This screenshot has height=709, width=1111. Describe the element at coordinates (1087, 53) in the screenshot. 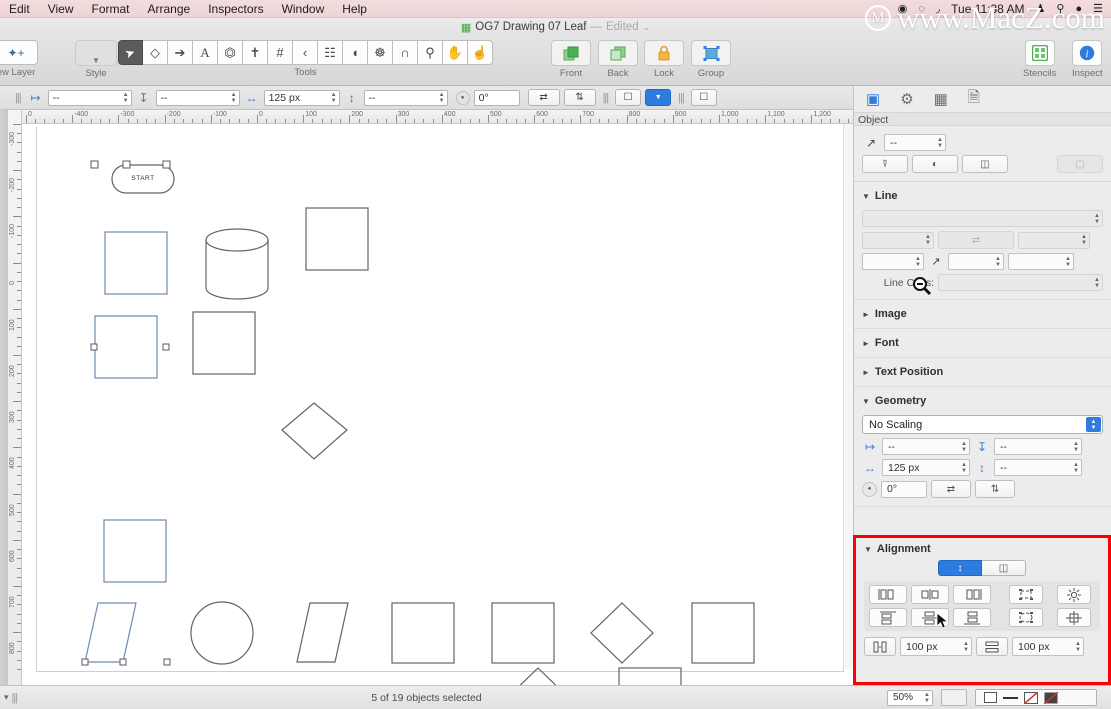

I see `inspect-button: i` at that location.